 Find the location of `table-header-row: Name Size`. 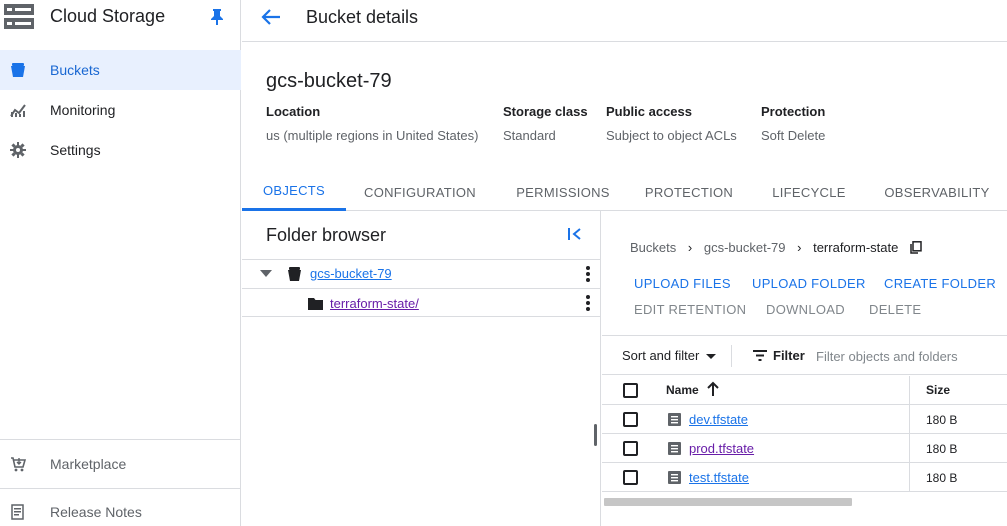

table-header-row: Name Size is located at coordinates (804, 390).